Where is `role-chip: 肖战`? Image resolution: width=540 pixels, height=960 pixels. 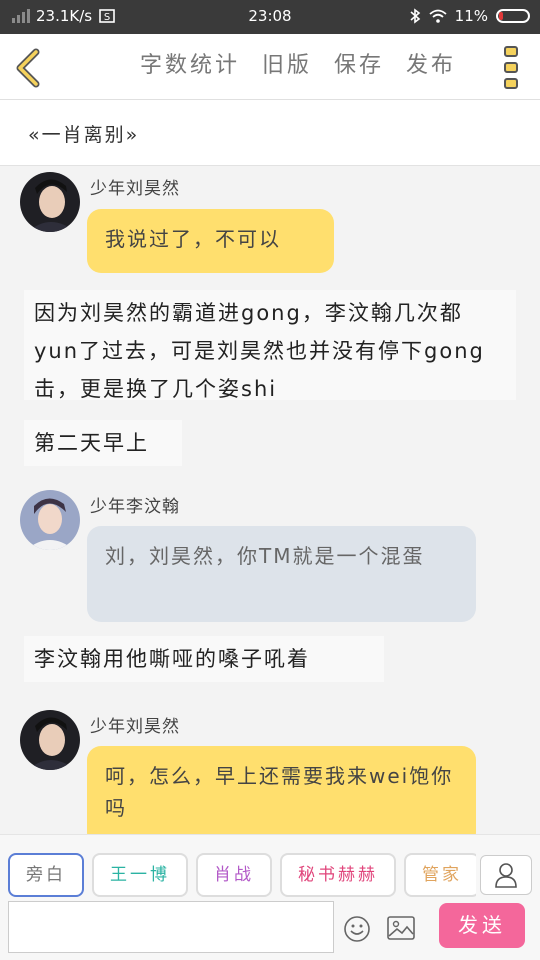 role-chip: 肖战 is located at coordinates (234, 875).